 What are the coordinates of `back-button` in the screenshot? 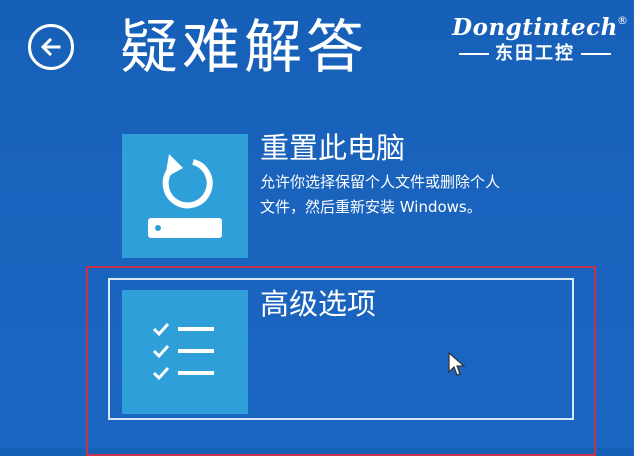 It's located at (51, 47).